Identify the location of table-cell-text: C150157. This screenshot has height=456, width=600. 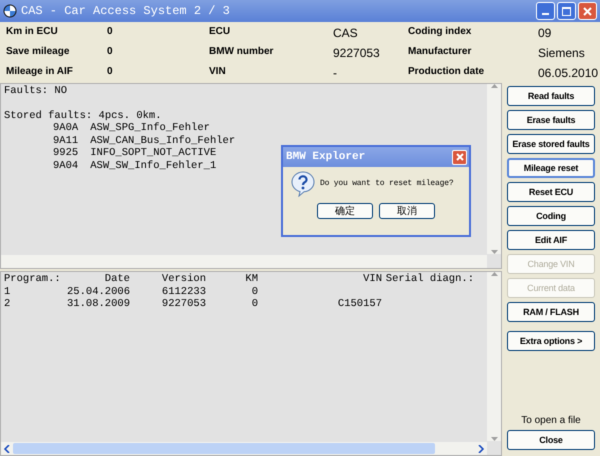
(359, 304).